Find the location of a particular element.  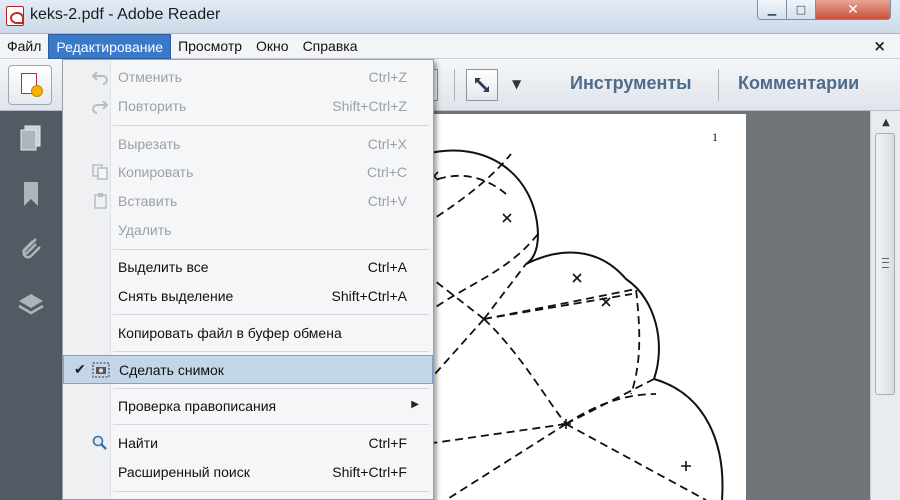

star-icon is located at coordinates (37, 91).